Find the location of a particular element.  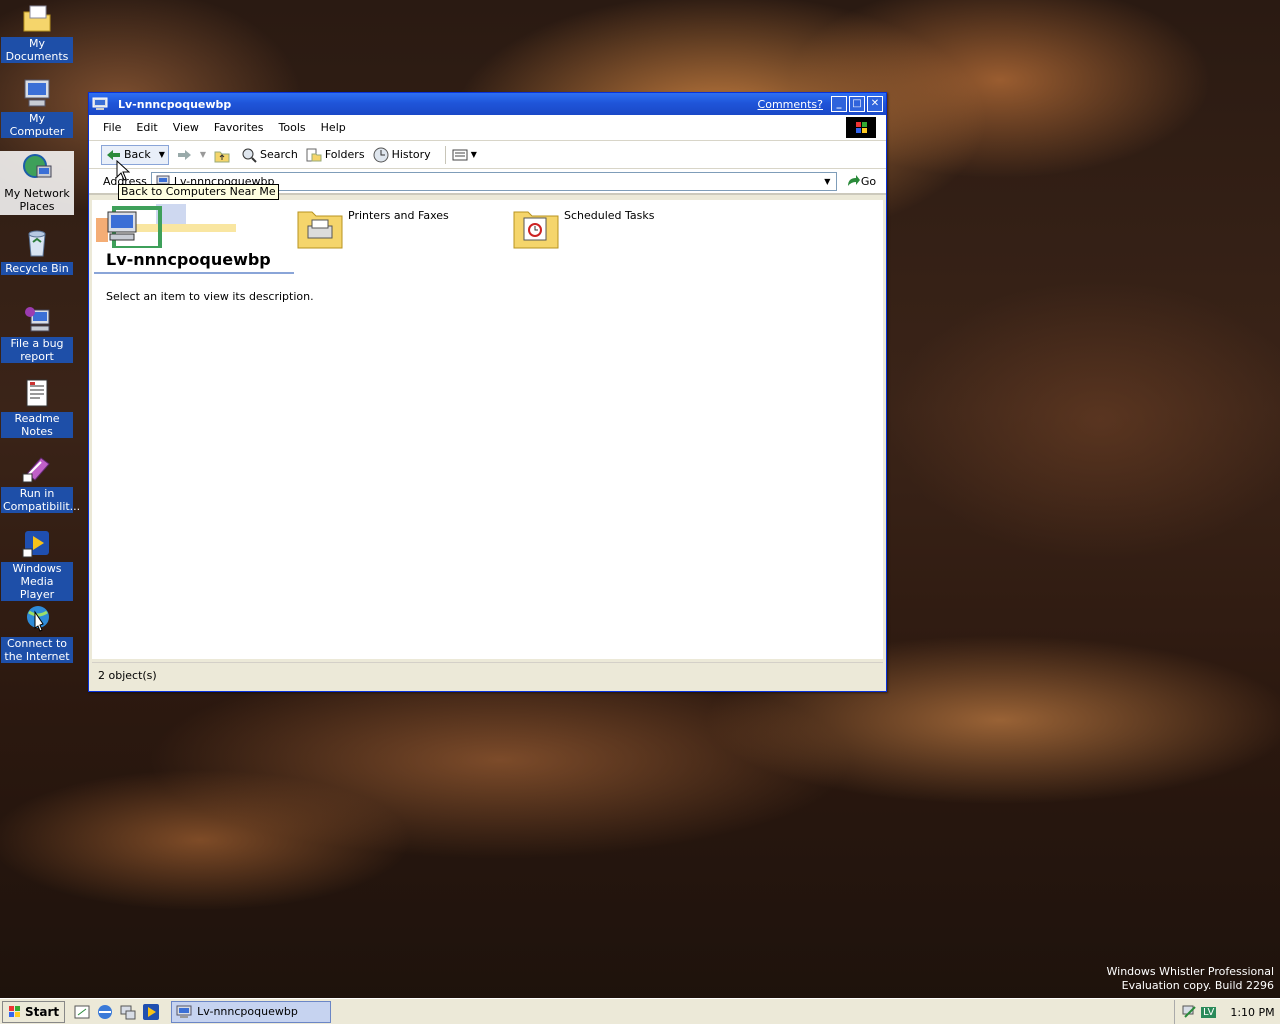

media-player-quicklaunch-icon is located at coordinates (151, 1012).